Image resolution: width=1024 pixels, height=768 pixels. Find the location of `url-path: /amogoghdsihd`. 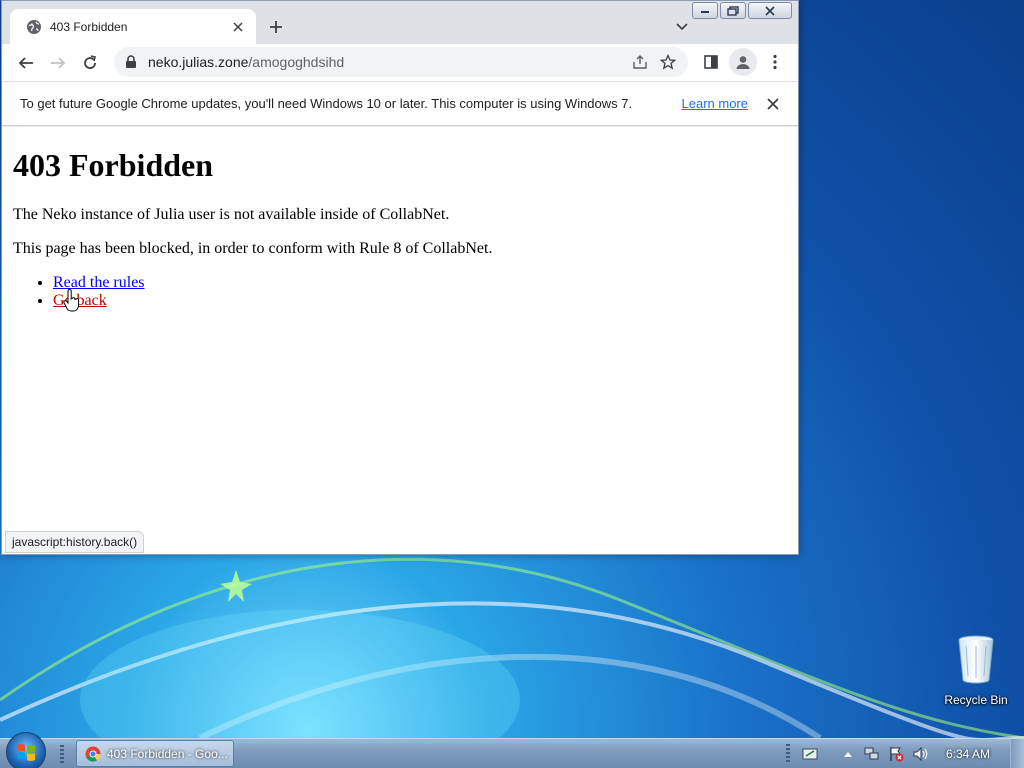

url-path: /amogoghdsihd is located at coordinates (296, 62).